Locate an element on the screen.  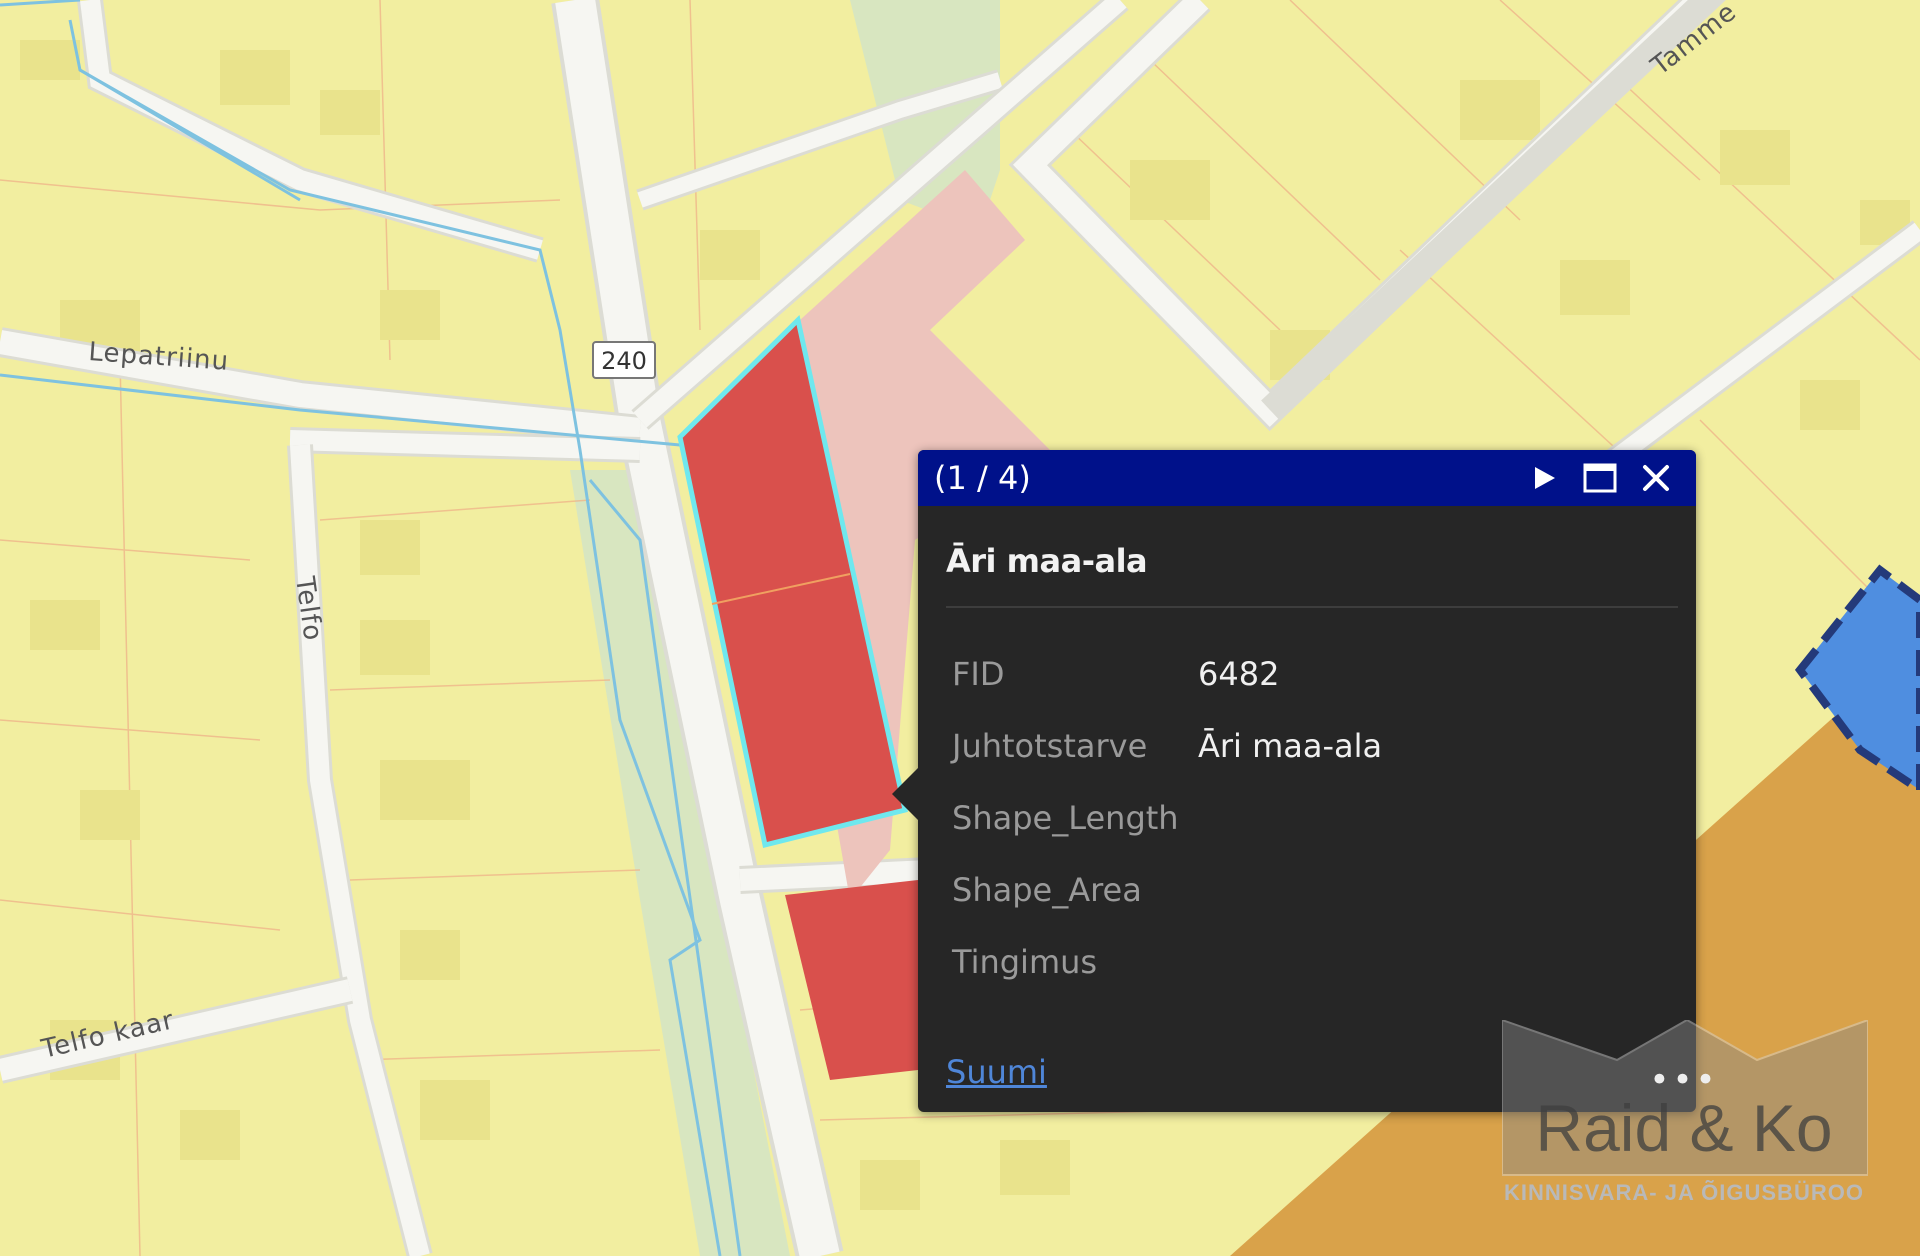
popup-header: (1 / 4) is located at coordinates (1307, 478).